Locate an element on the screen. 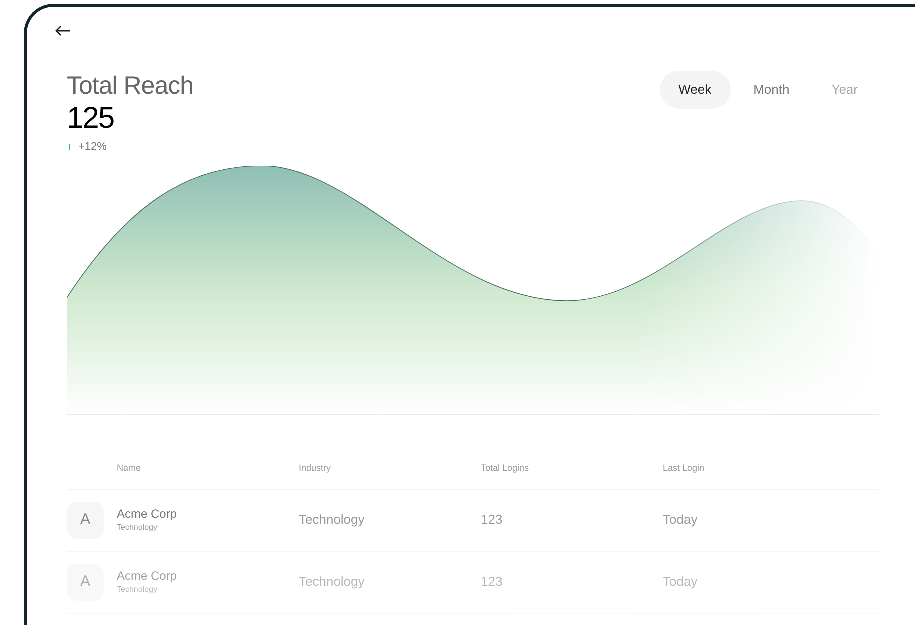 The height and width of the screenshot is (625, 915). metric-value: 125 is located at coordinates (91, 119).